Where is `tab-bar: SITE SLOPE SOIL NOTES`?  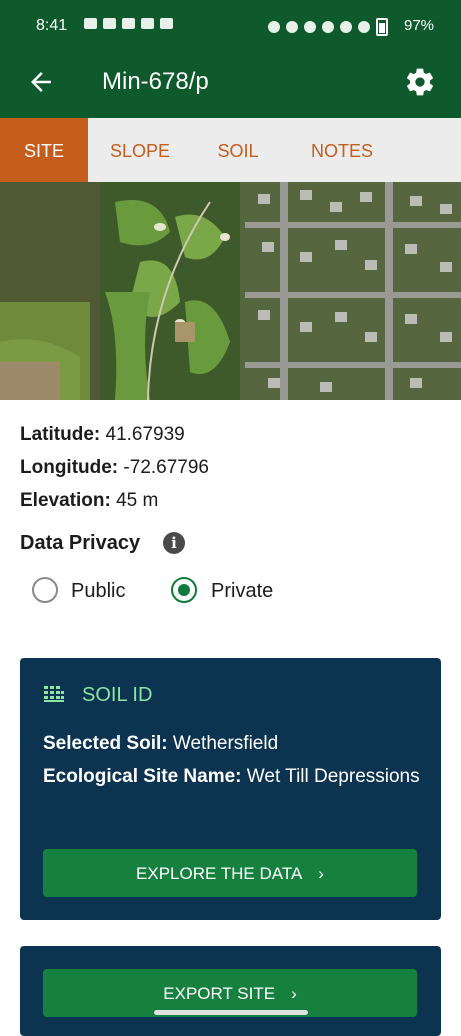
tab-bar: SITE SLOPE SOIL NOTES is located at coordinates (230, 150).